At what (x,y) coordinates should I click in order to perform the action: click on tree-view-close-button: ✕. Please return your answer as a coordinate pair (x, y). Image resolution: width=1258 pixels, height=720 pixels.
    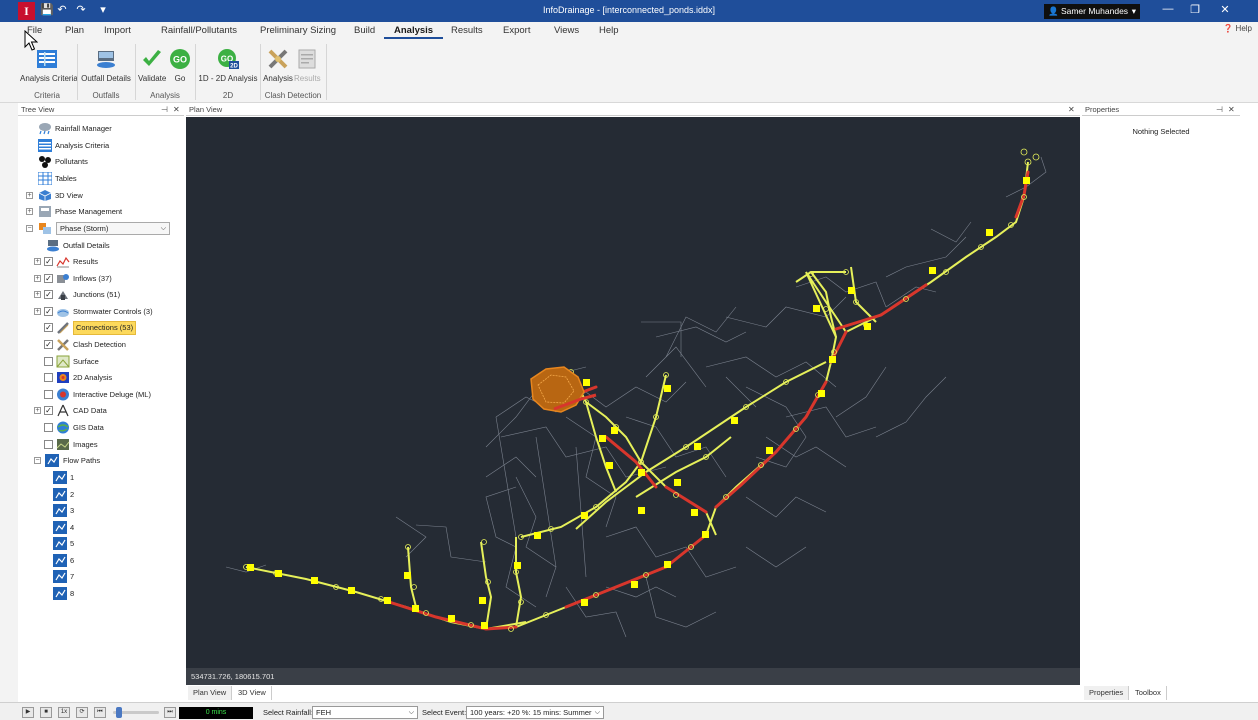
    Looking at the image, I should click on (176, 110).